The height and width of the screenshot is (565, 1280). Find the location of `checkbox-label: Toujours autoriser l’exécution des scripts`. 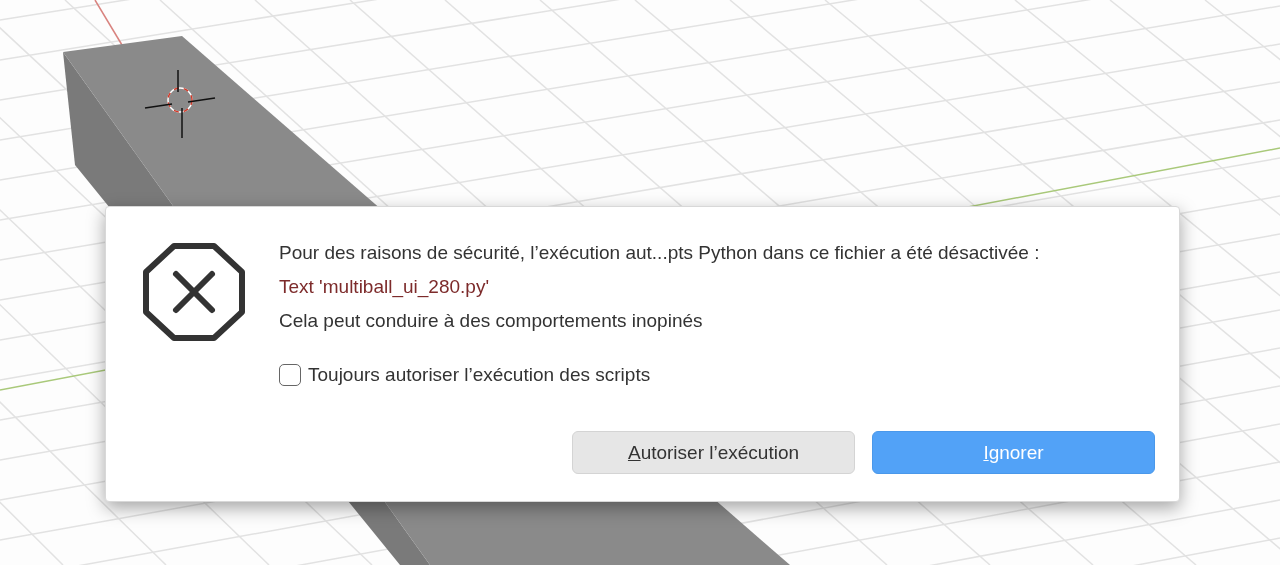

checkbox-label: Toujours autoriser l’exécution des scripts is located at coordinates (479, 375).